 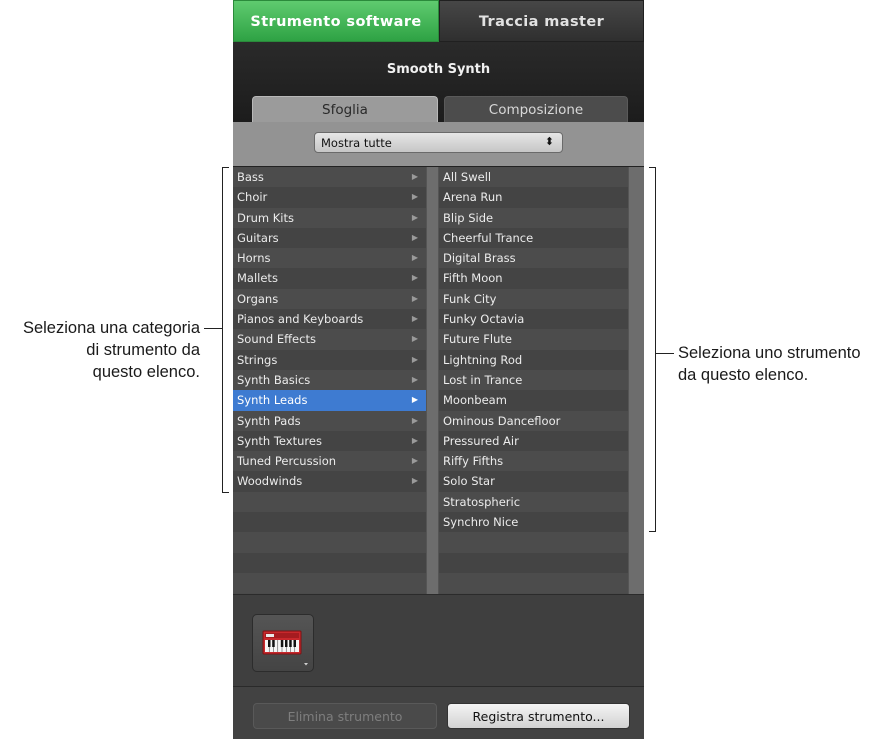 What do you see at coordinates (285, 648) in the screenshot?
I see `keyboard-icon` at bounding box center [285, 648].